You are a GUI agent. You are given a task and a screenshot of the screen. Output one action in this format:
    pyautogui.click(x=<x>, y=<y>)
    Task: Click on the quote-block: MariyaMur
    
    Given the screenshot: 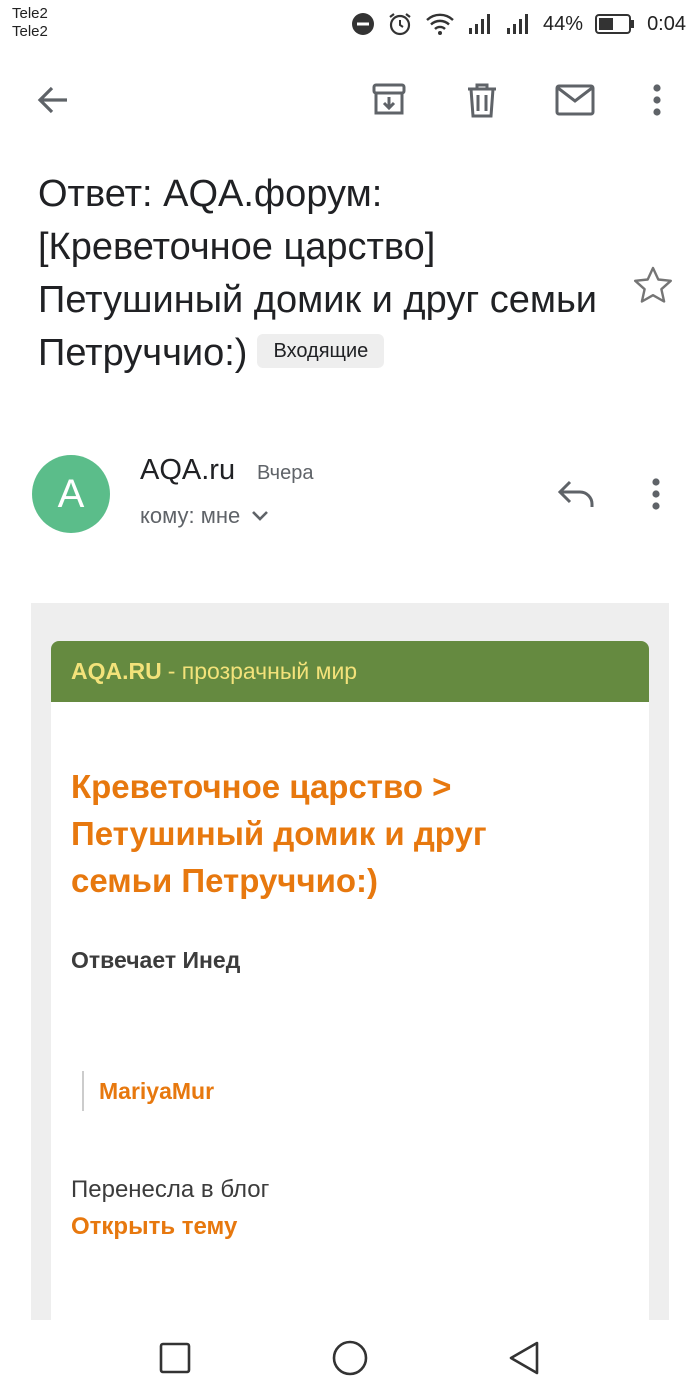 What is the action you would take?
    pyautogui.click(x=148, y=1091)
    